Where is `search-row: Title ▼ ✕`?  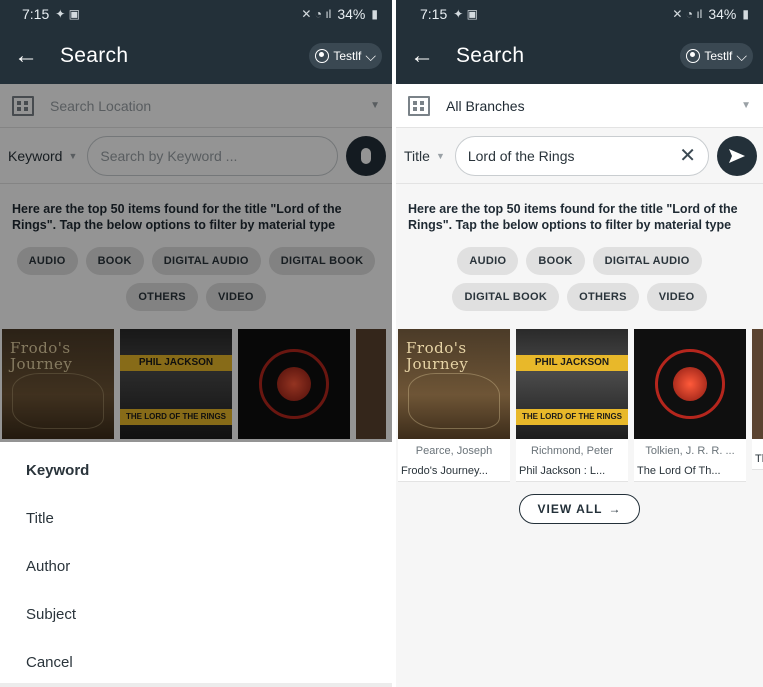 search-row: Title ▼ ✕ is located at coordinates (579, 156).